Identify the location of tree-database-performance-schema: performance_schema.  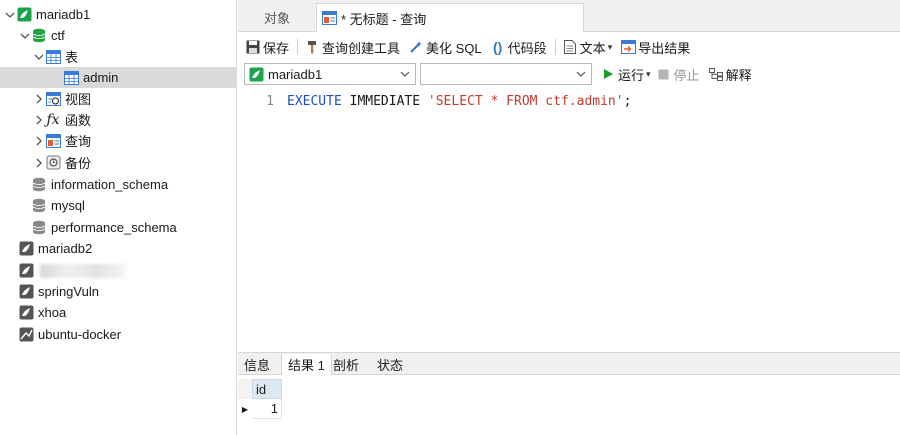
(118, 227).